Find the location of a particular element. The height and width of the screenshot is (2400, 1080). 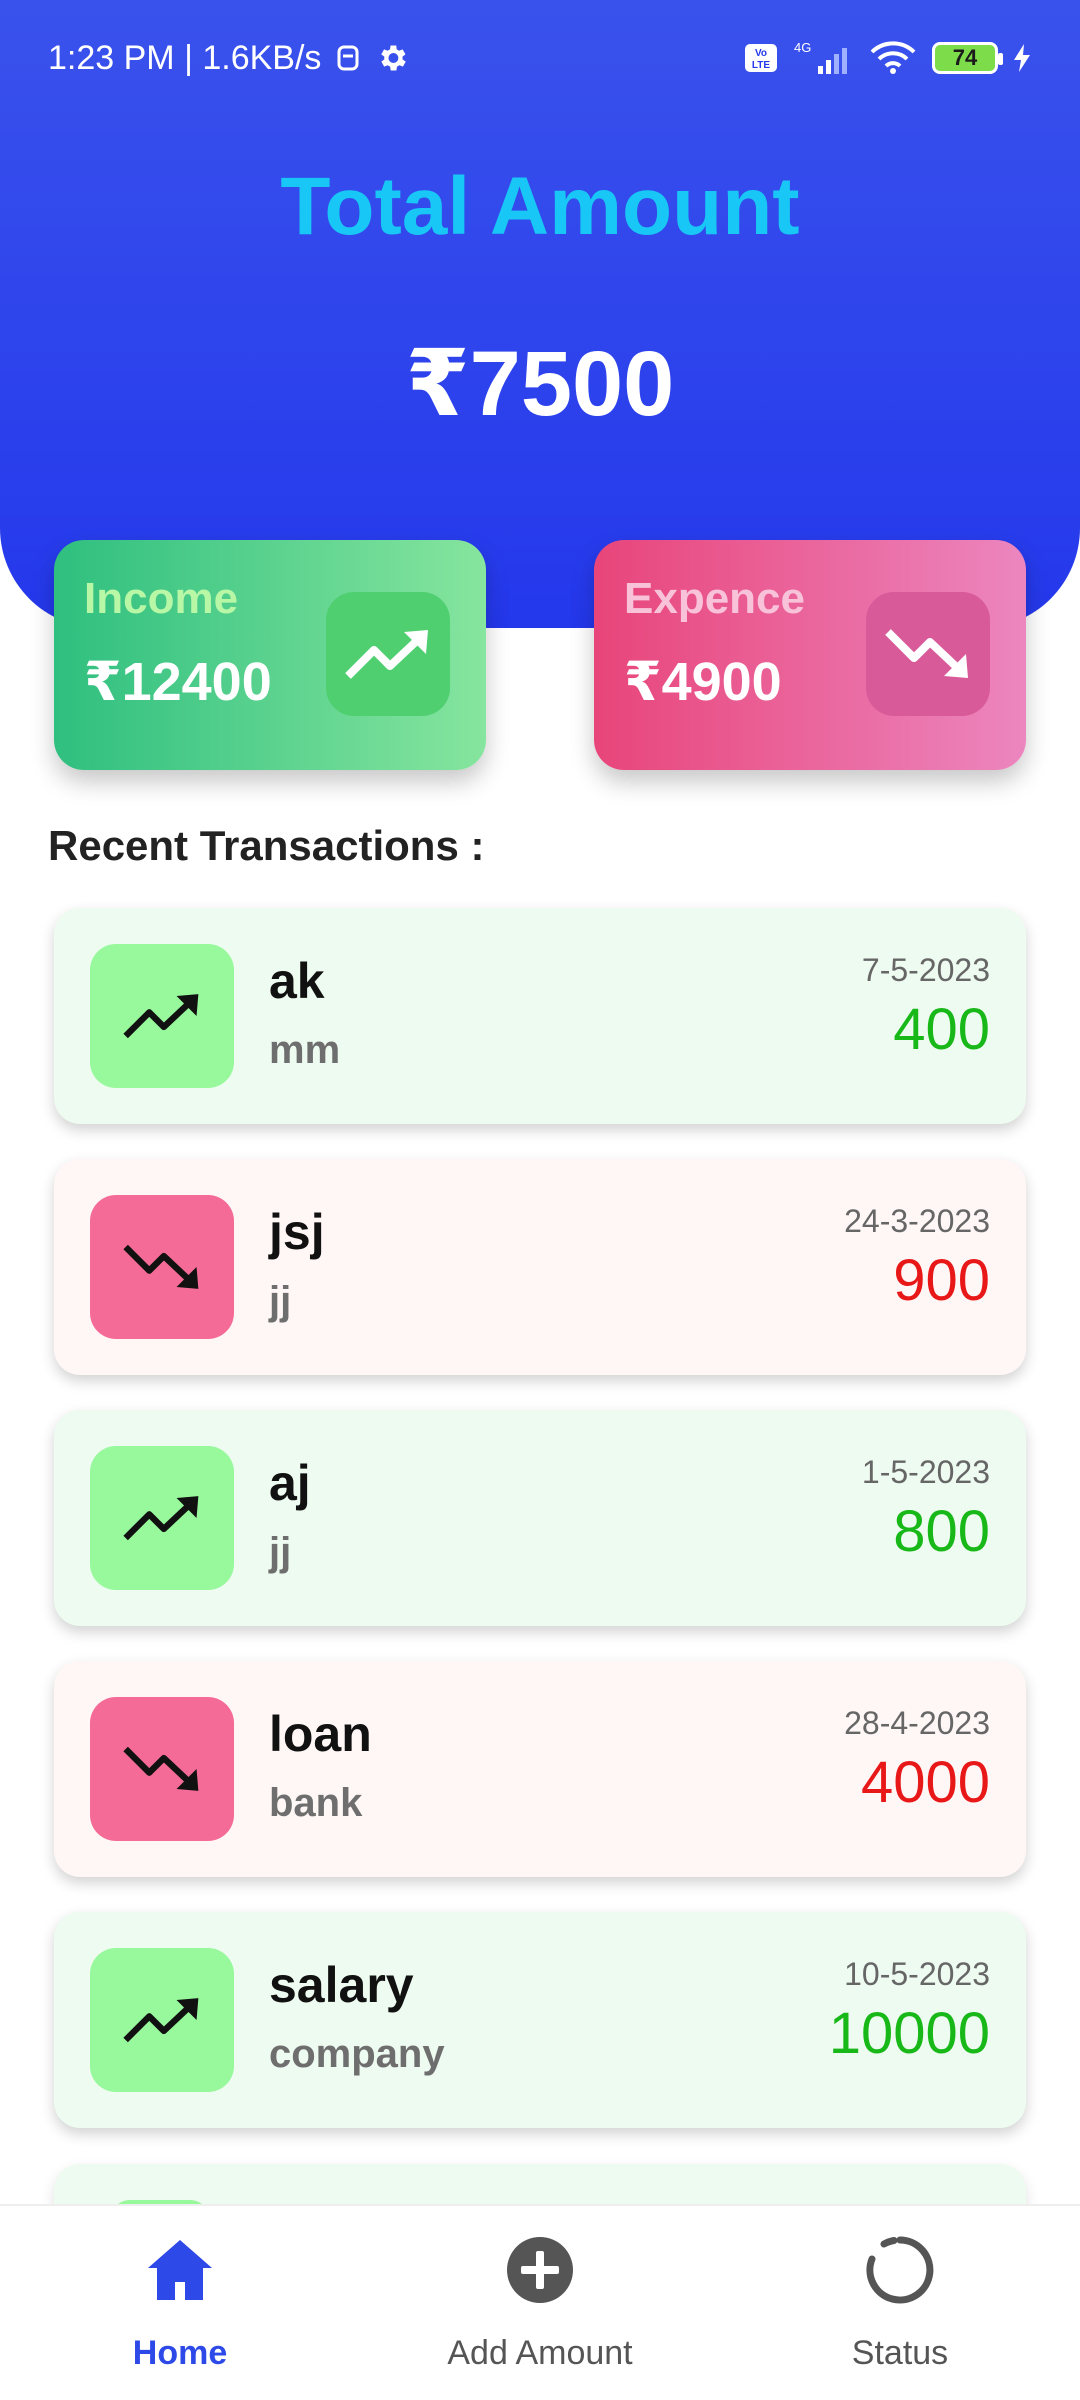

total-amount-value: ₹7500 is located at coordinates (540, 384).